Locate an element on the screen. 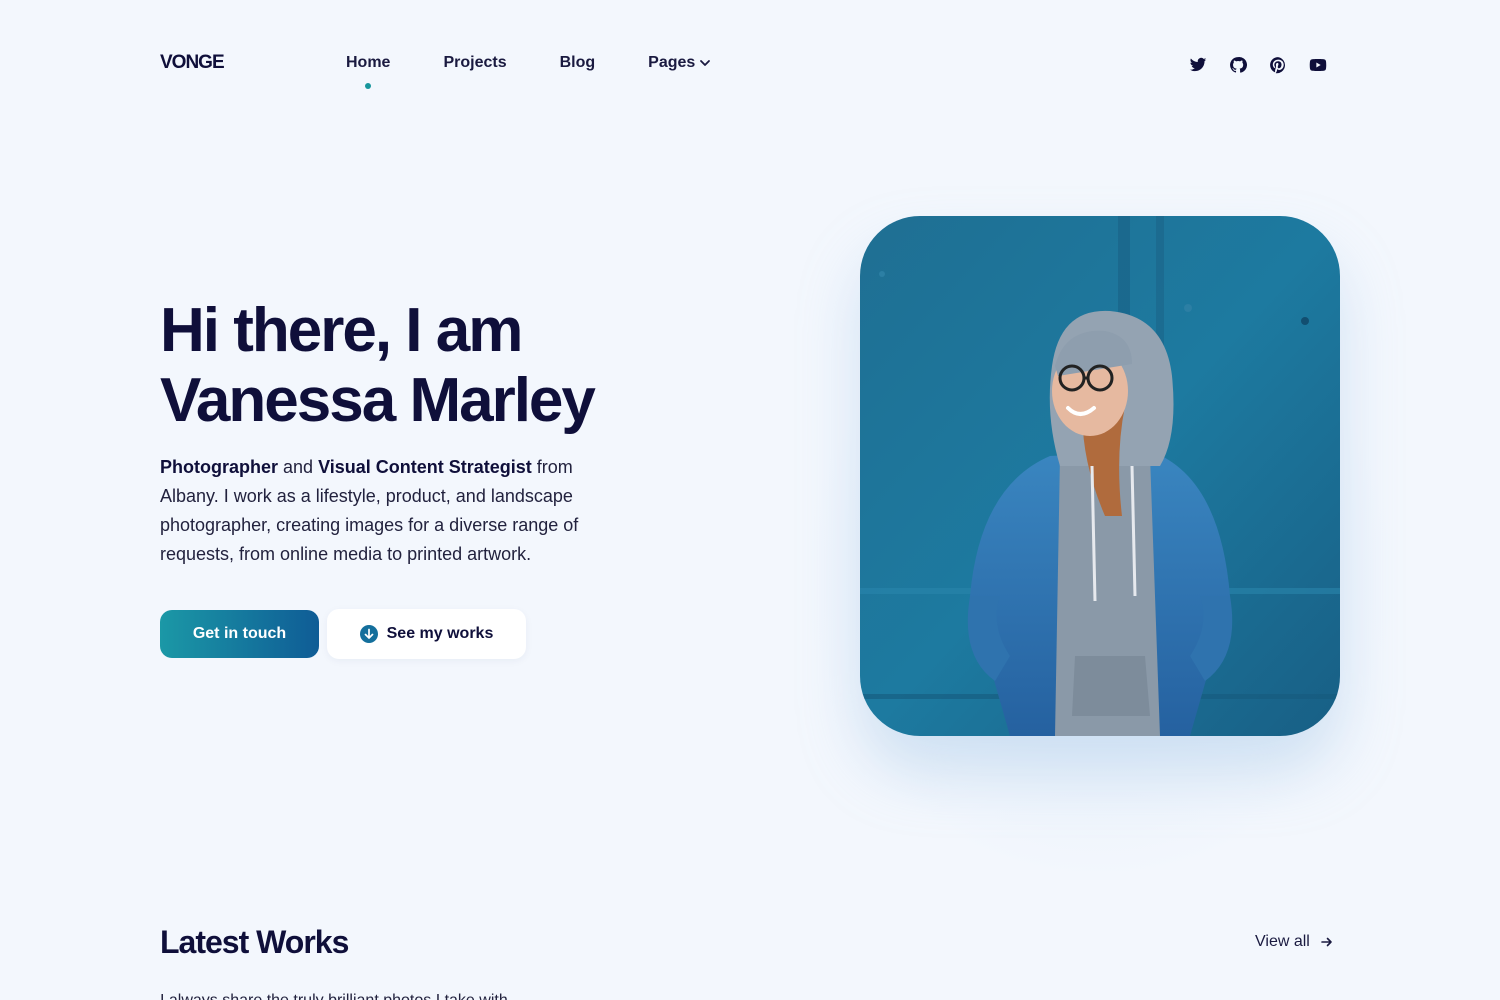 The height and width of the screenshot is (1000, 1500). youtube-link is located at coordinates (1318, 65).